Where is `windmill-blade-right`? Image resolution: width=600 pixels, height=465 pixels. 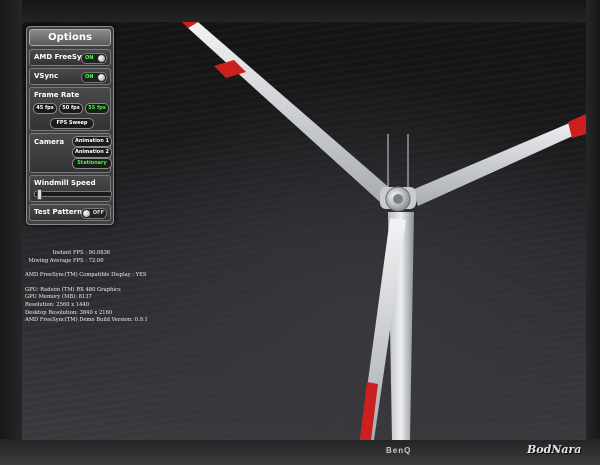 windmill-blade-right is located at coordinates (499, 161).